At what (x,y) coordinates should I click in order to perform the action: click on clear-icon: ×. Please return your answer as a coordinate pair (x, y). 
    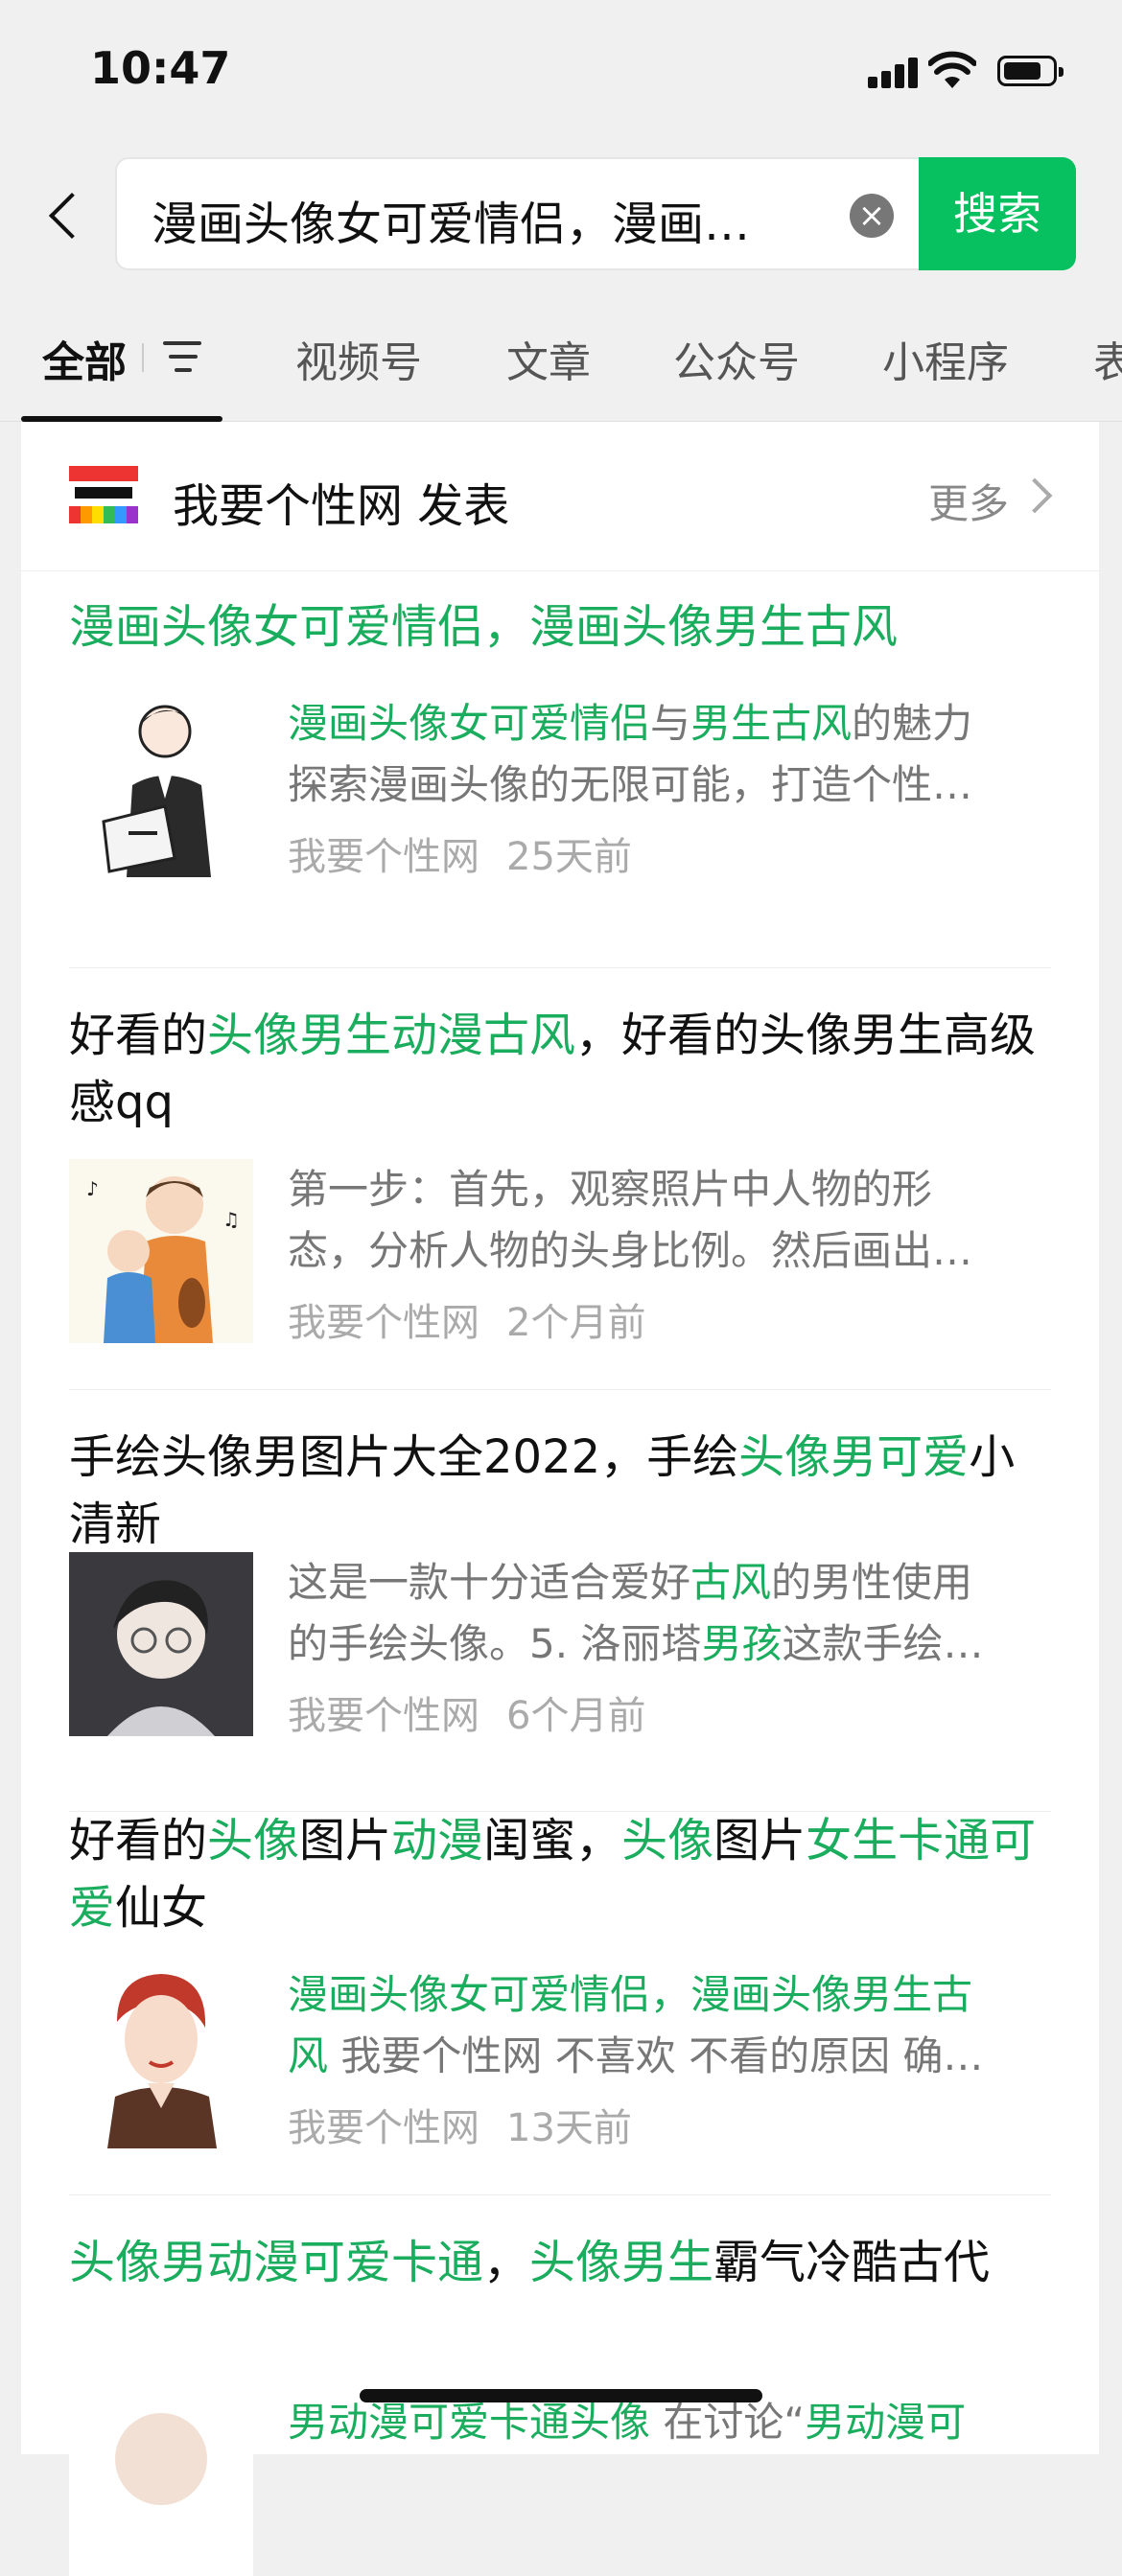
    Looking at the image, I should click on (872, 216).